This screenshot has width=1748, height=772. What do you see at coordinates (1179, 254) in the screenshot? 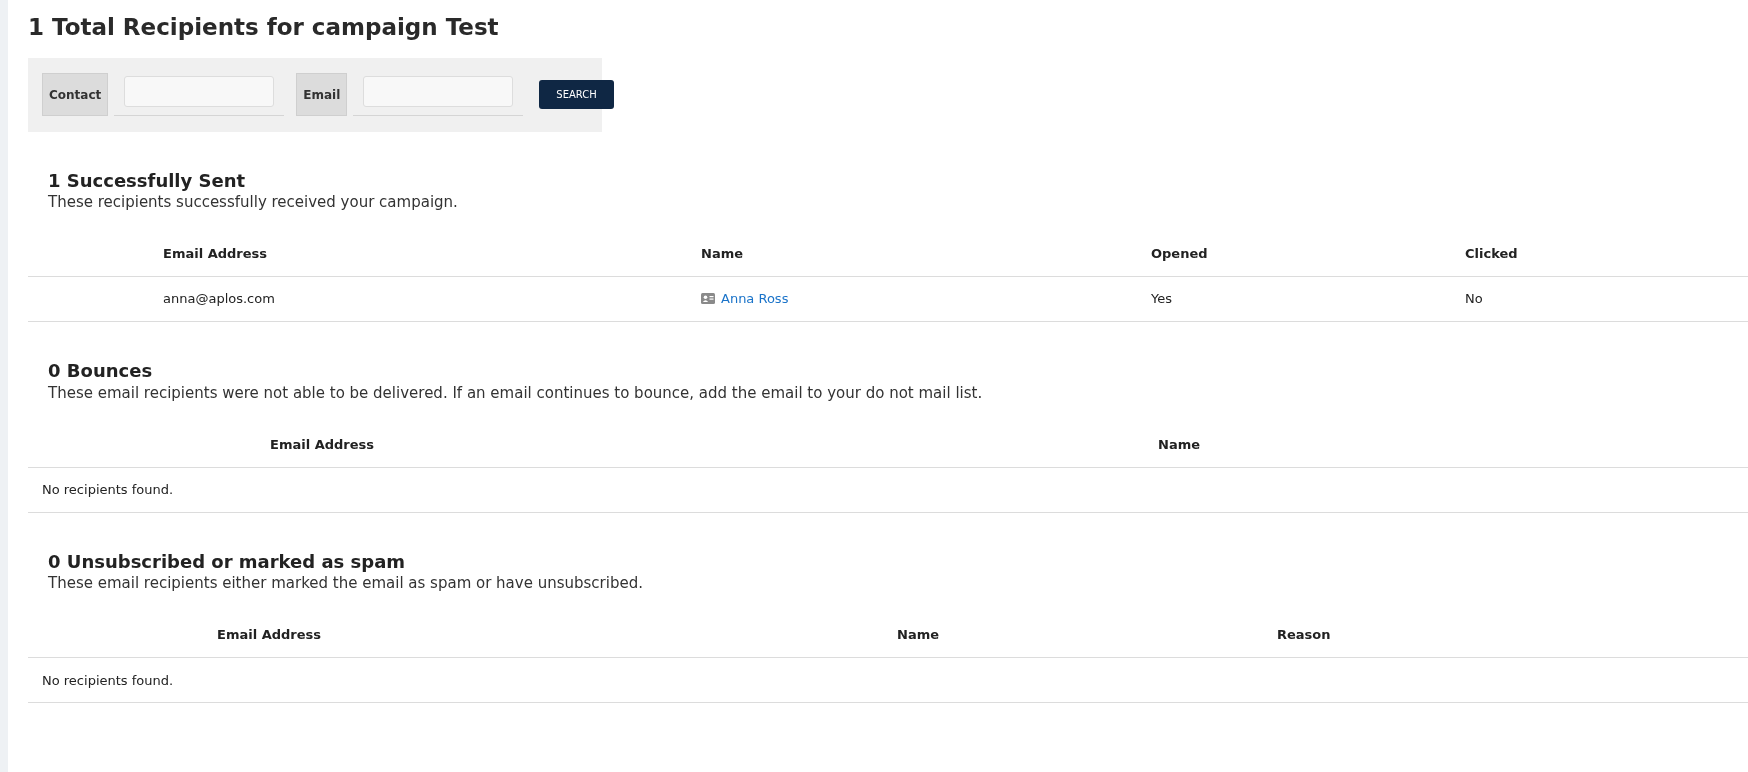
I see `column-header: Opened` at bounding box center [1179, 254].